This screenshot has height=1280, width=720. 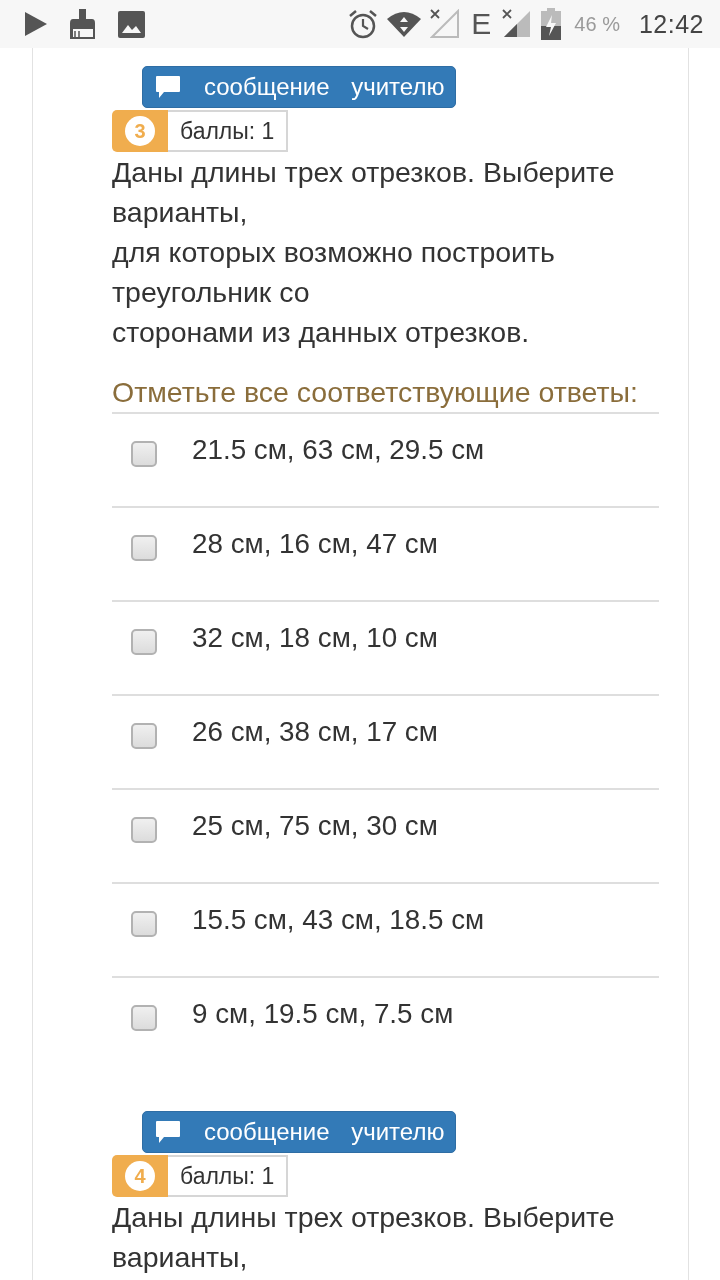 I want to click on battery-charging-icon, so click(x=551, y=24).